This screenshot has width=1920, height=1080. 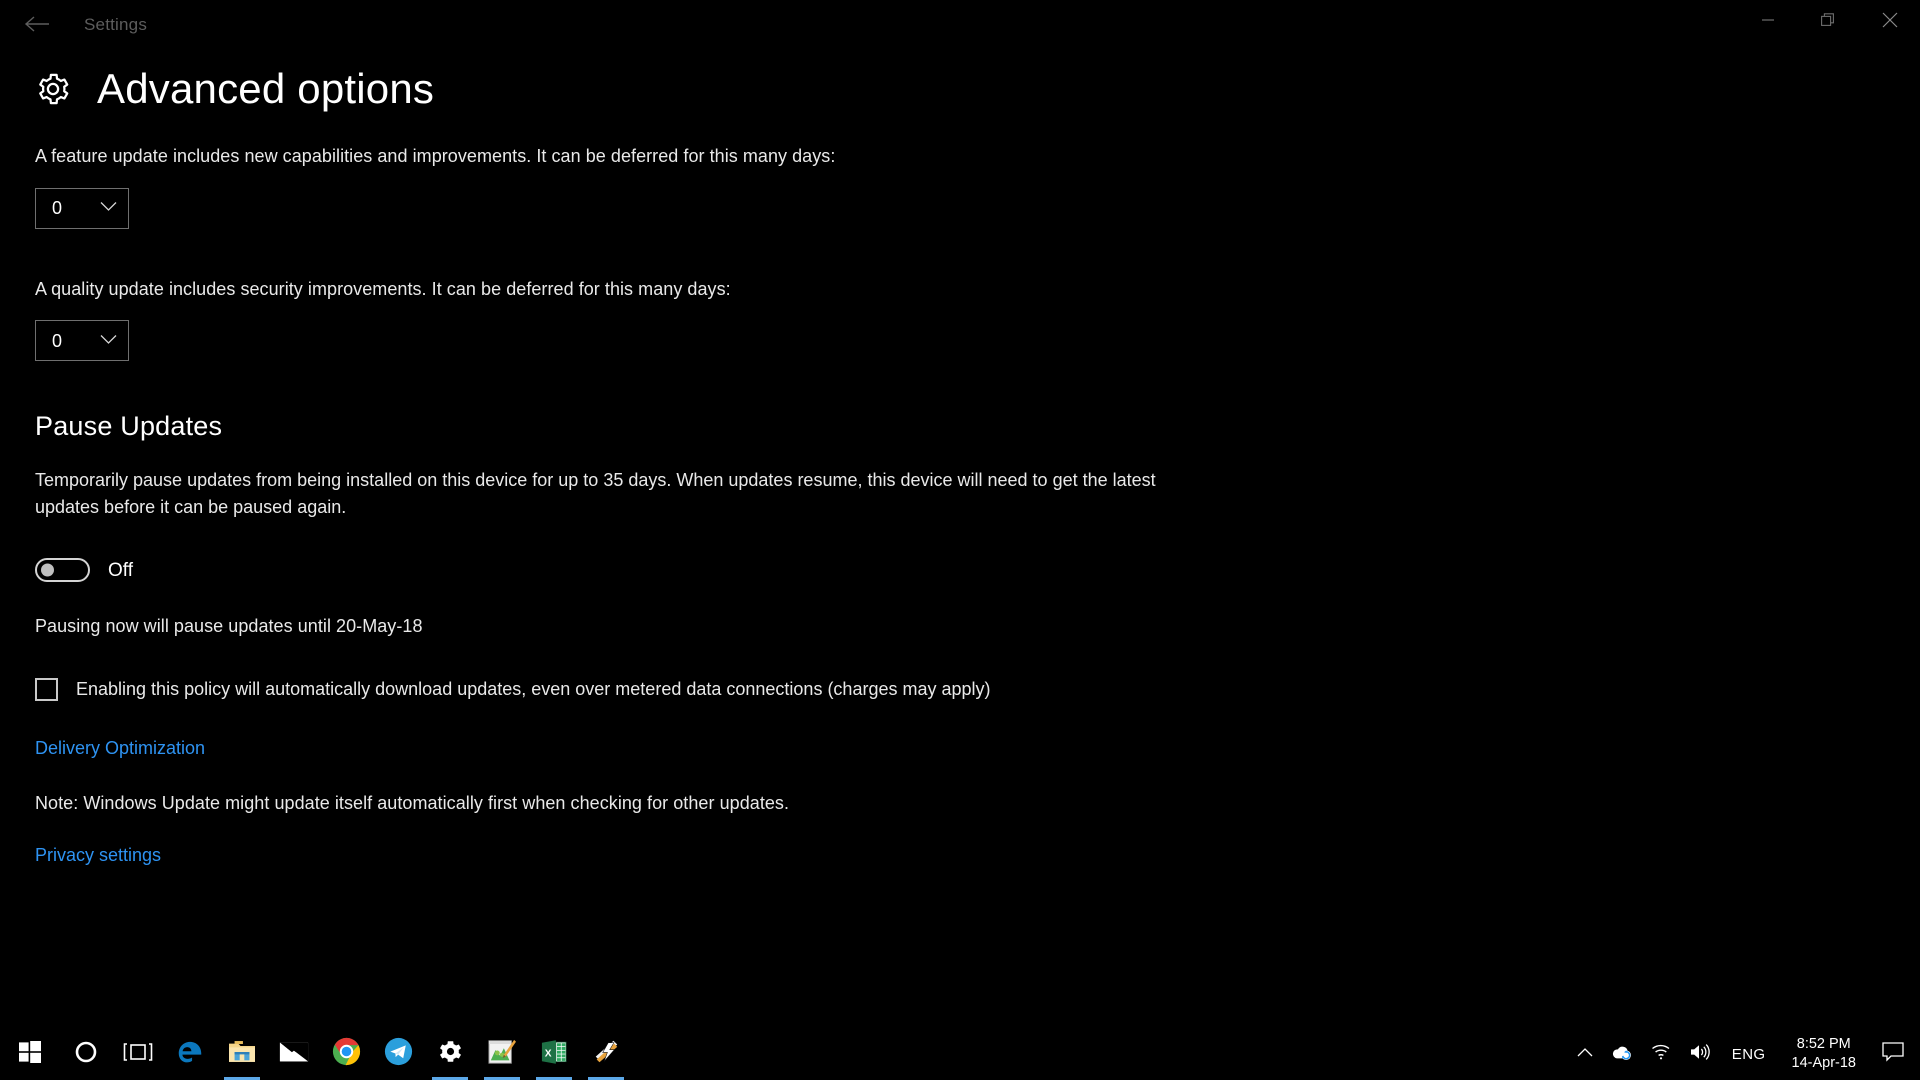 I want to click on task-view-icon, so click(x=138, y=1054).